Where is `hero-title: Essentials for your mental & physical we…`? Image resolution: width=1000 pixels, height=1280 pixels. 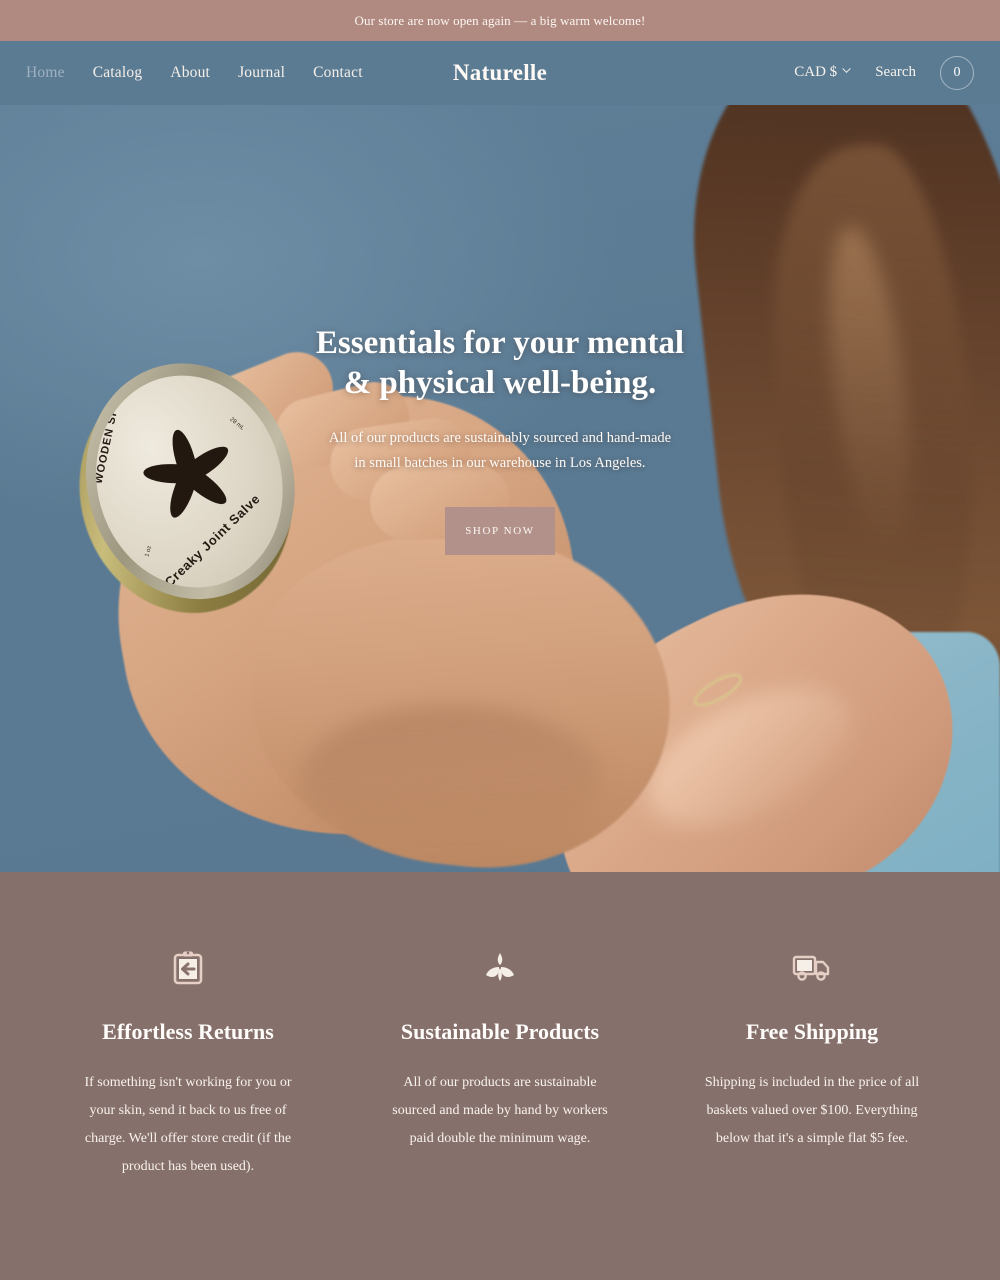
hero-title: Essentials for your mental & physical we… is located at coordinates (500, 363).